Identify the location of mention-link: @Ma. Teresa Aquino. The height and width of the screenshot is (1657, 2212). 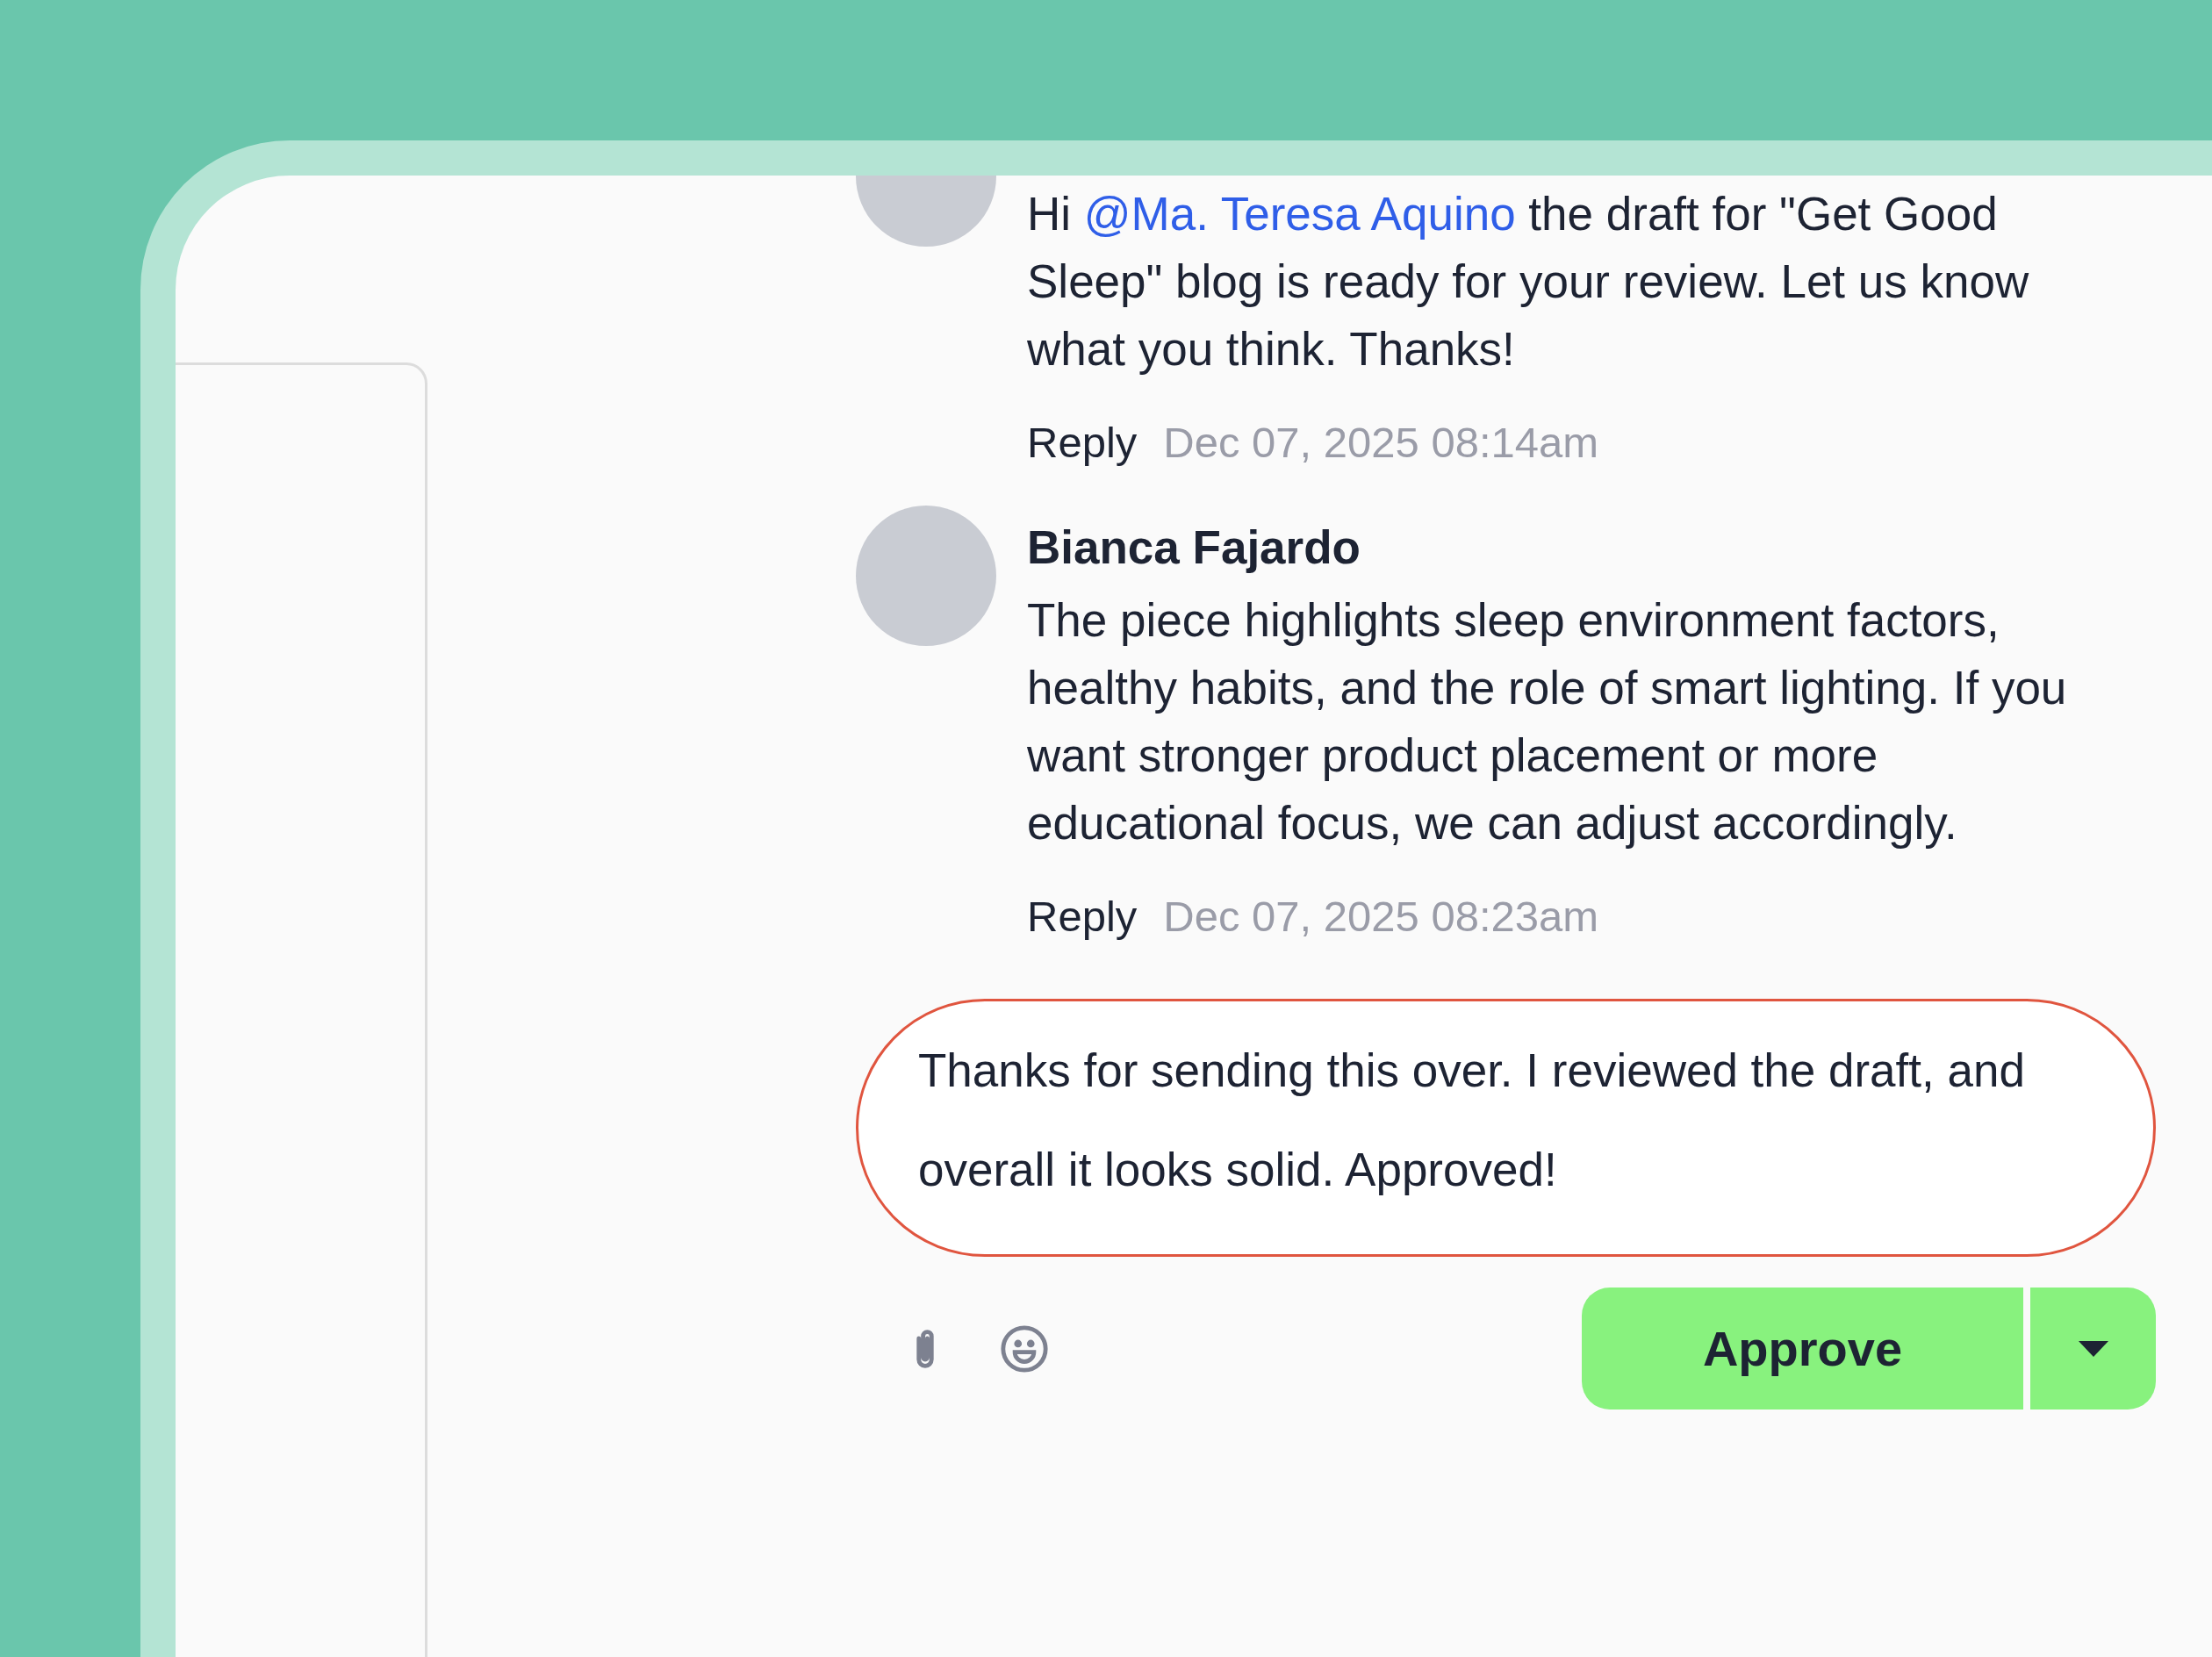
(1299, 214).